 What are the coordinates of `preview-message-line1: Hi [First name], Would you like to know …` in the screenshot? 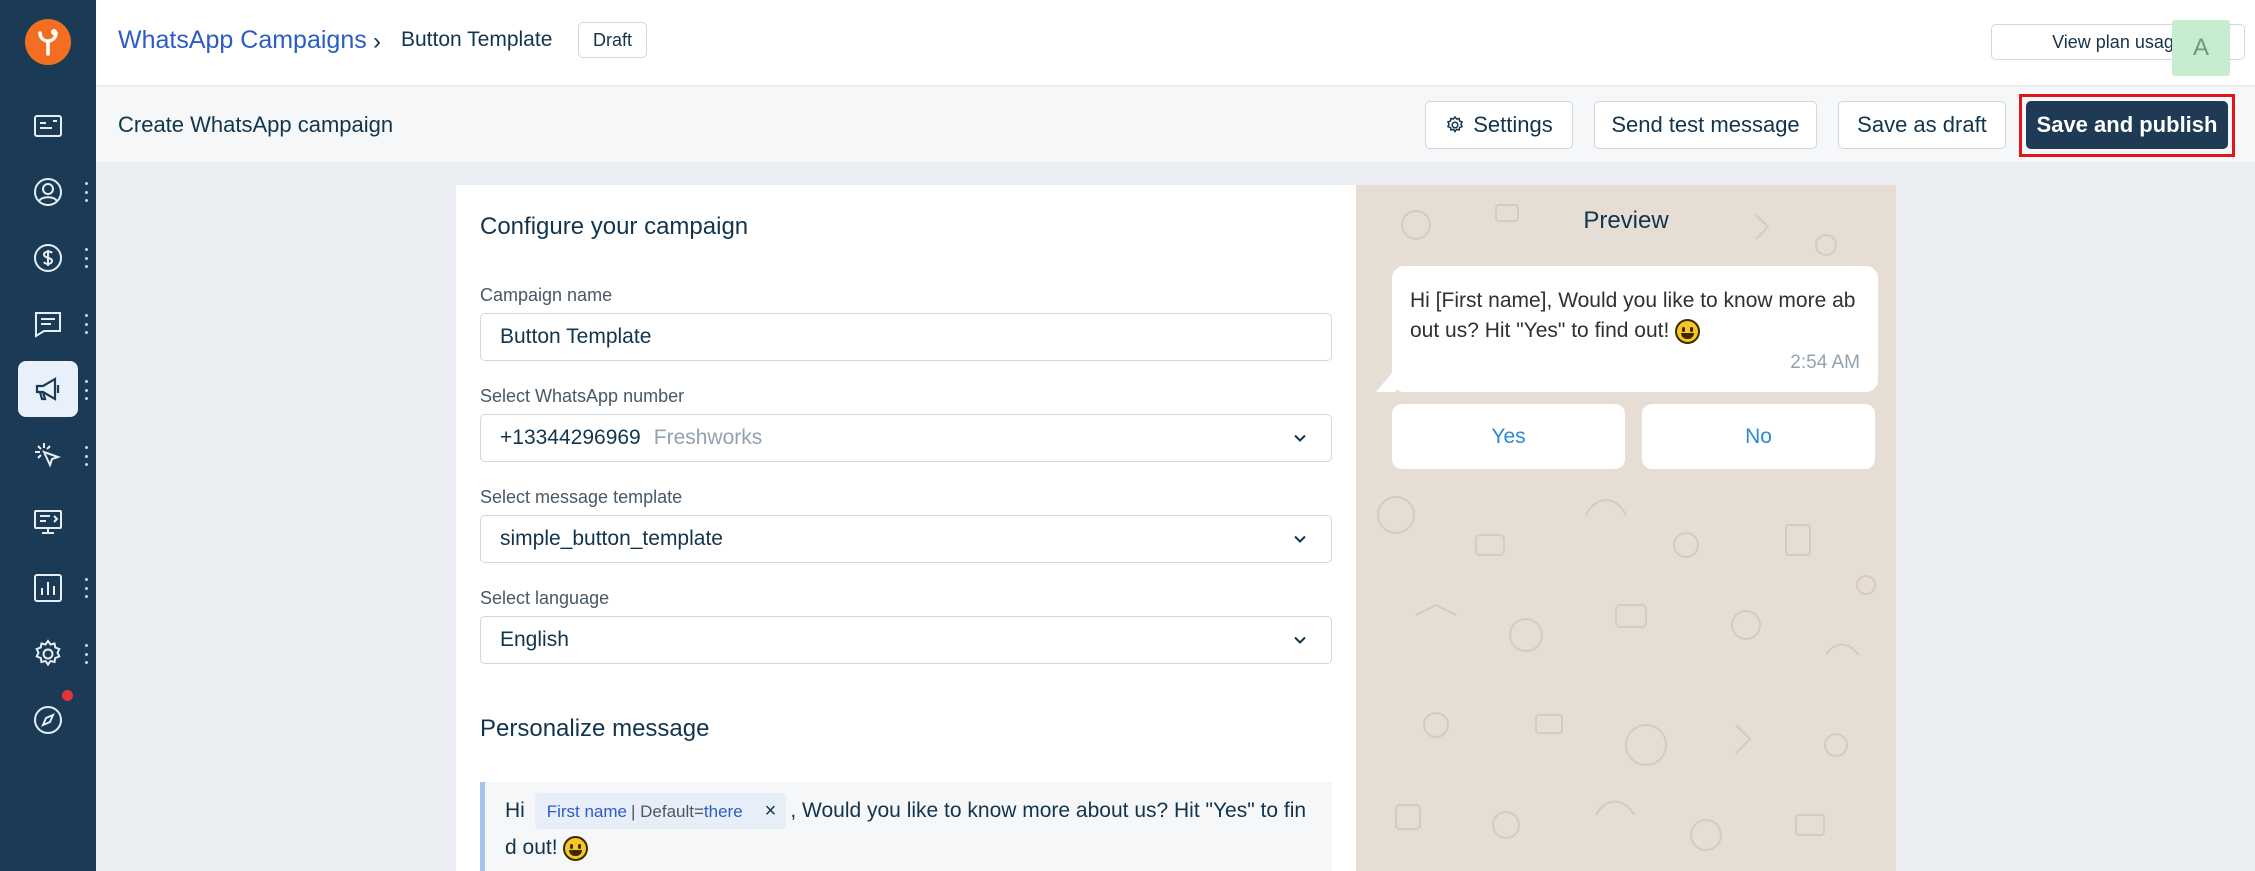 It's located at (1633, 300).